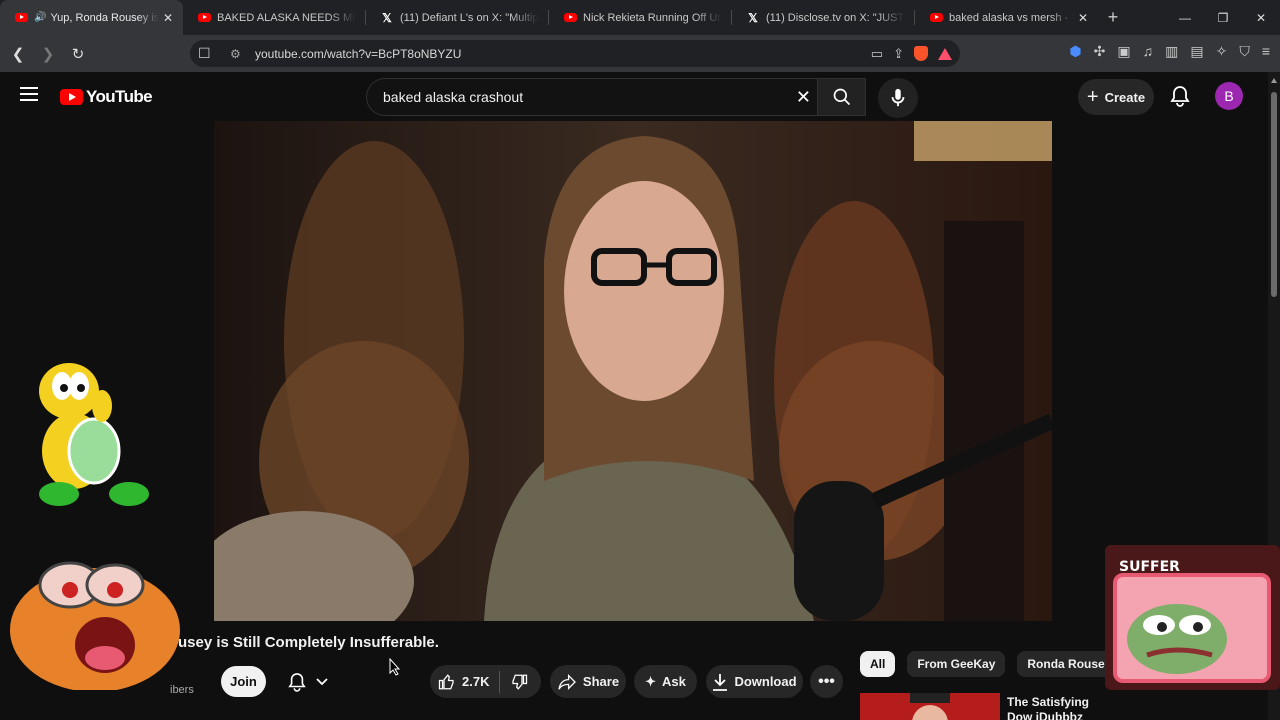  What do you see at coordinates (1100, 51) in the screenshot?
I see `extensions-icon: ✣` at bounding box center [1100, 51].